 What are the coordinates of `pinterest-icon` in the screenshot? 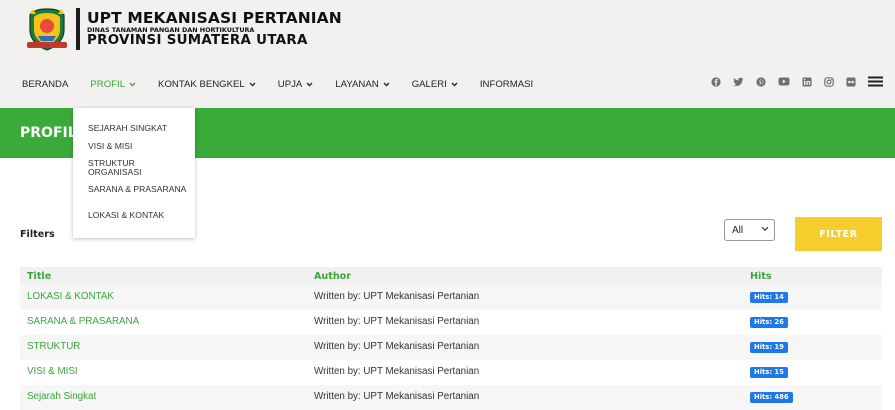 It's located at (761, 81).